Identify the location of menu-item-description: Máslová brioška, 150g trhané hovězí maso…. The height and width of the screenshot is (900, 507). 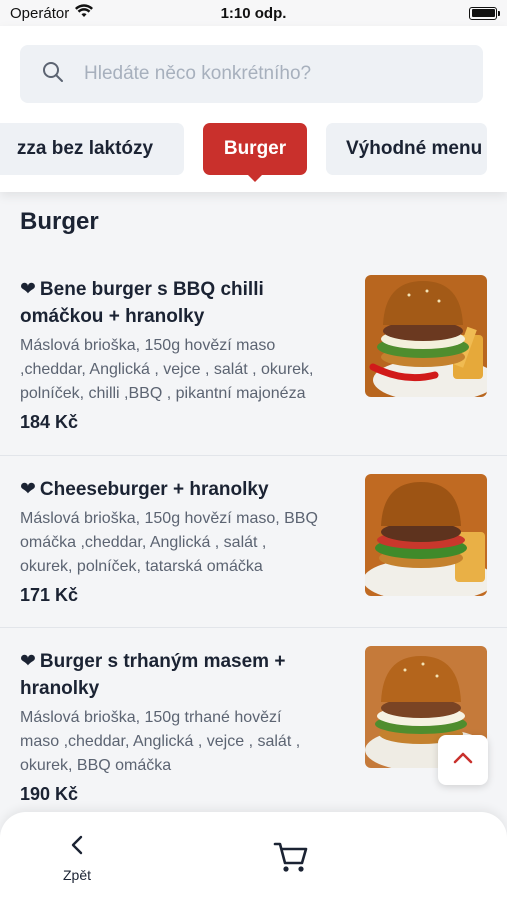
(160, 741).